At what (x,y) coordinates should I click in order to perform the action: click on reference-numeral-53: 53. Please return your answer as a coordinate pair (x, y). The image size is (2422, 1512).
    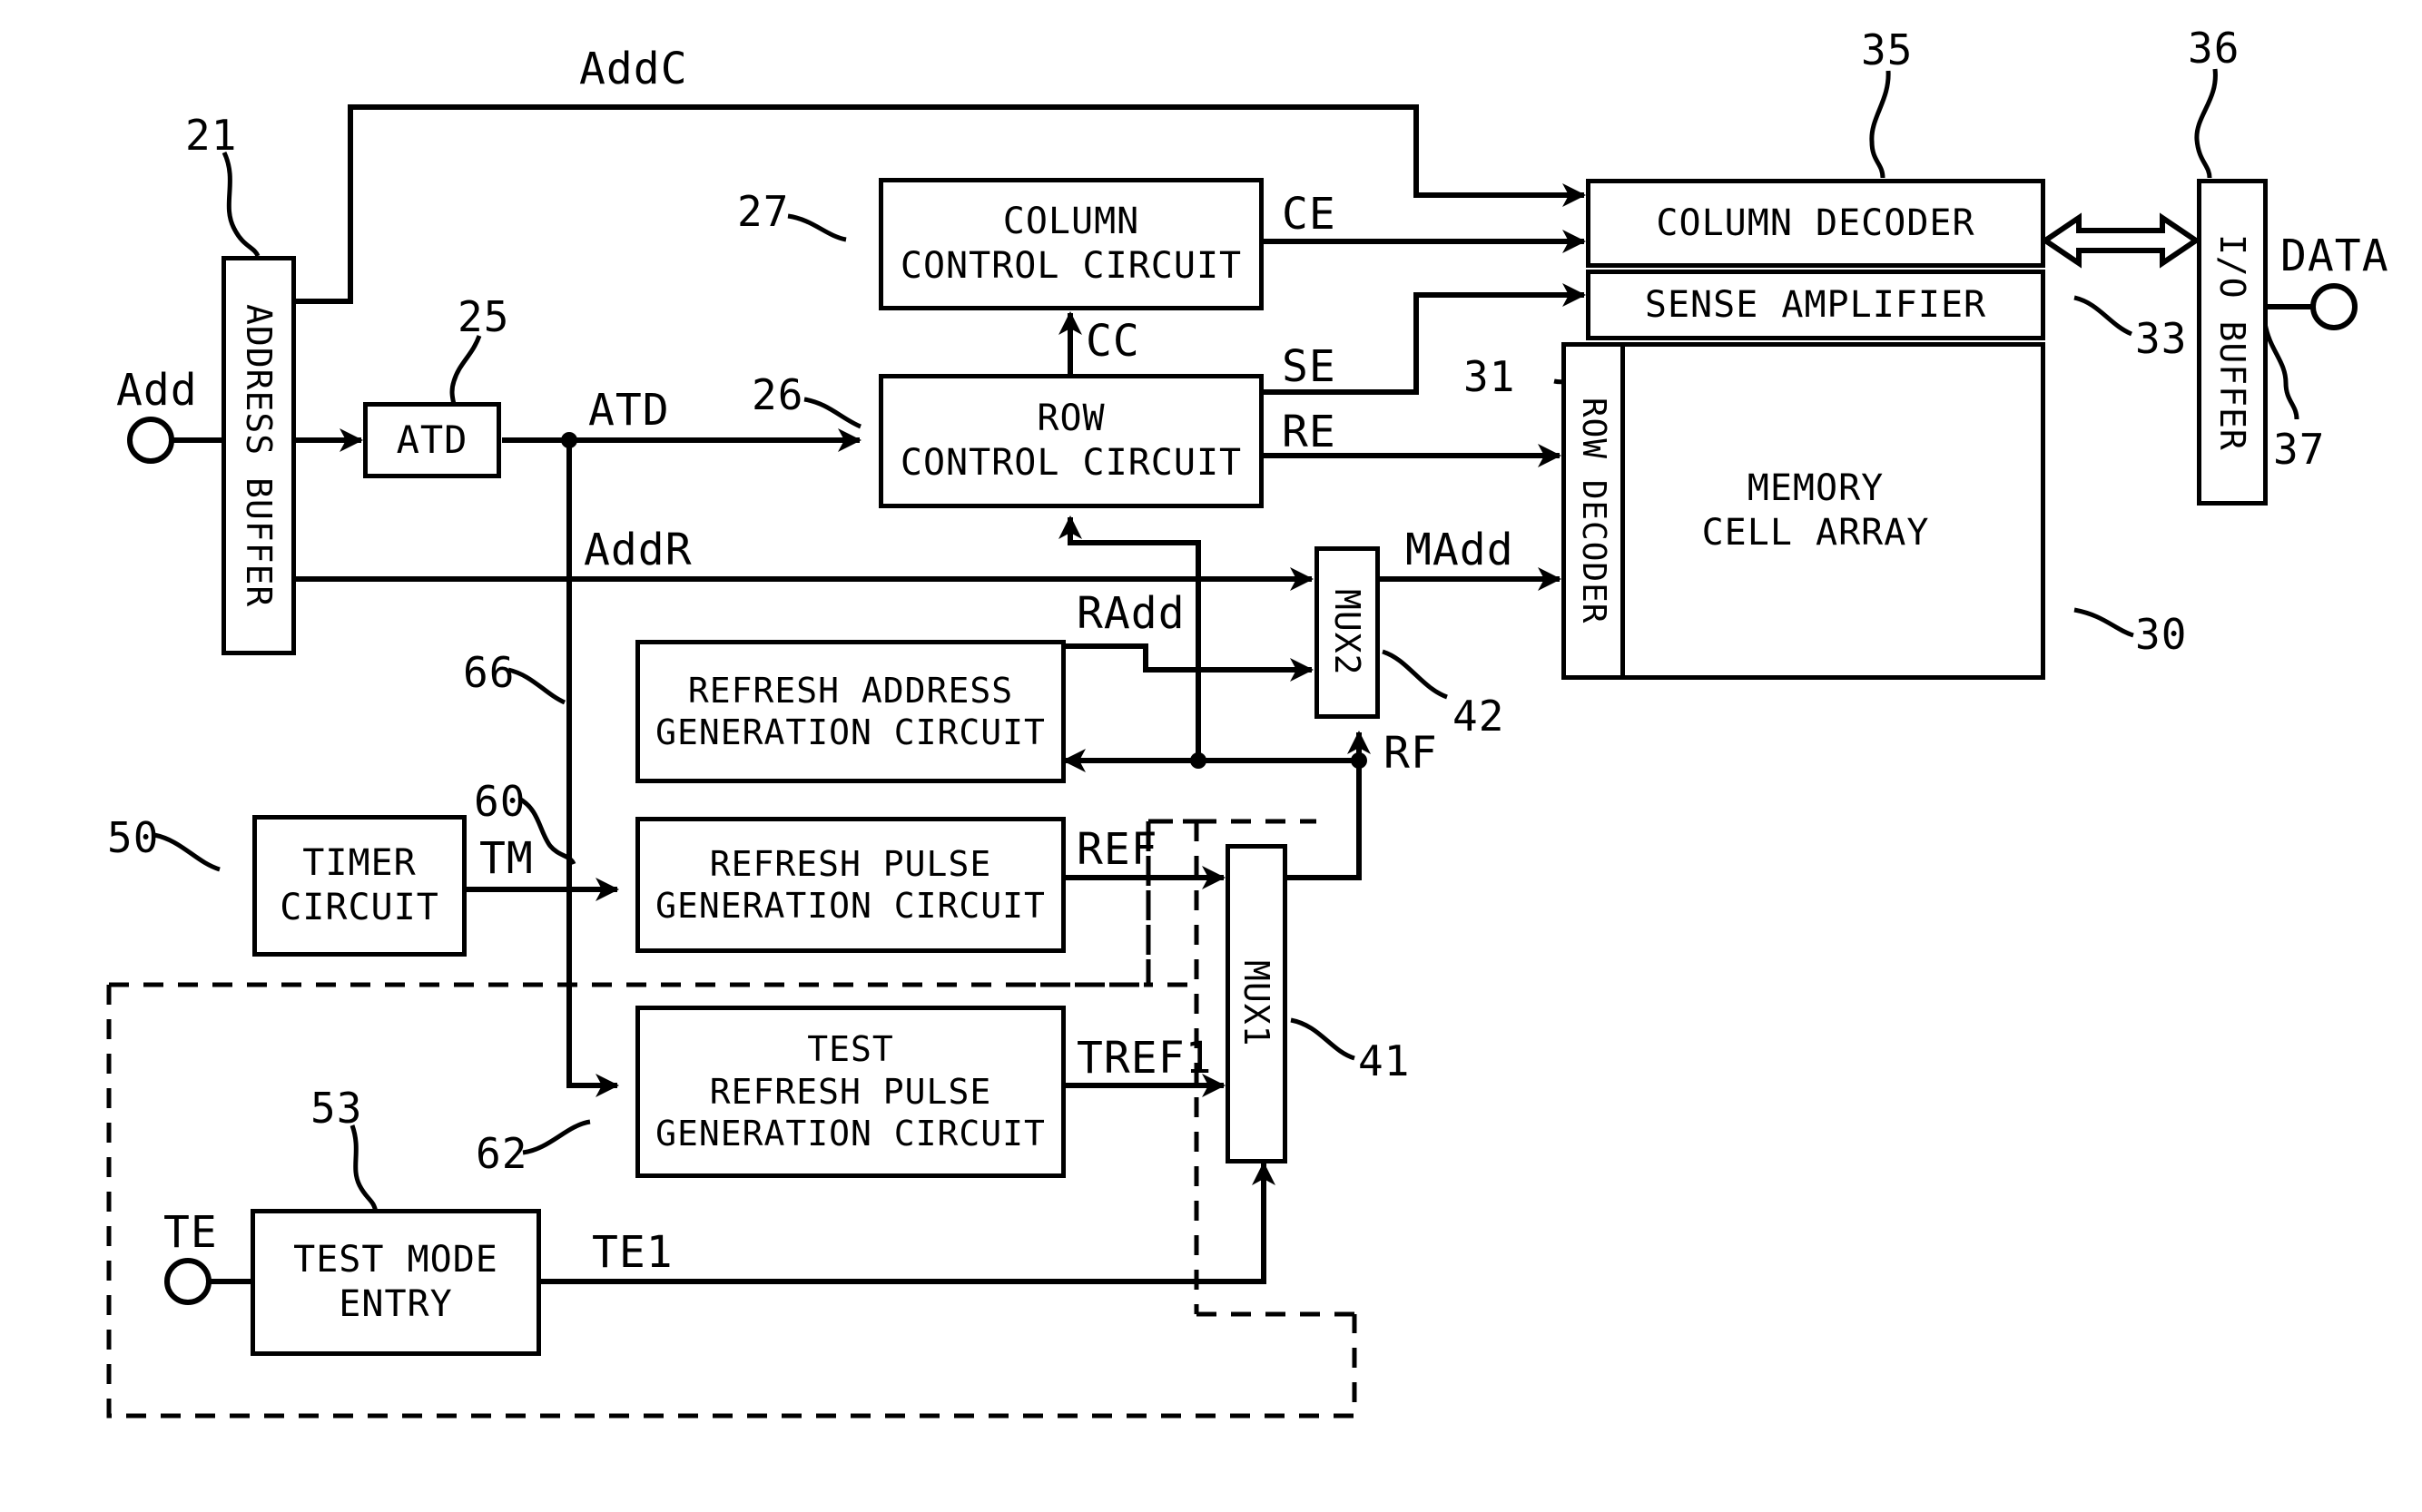
    Looking at the image, I should click on (336, 1108).